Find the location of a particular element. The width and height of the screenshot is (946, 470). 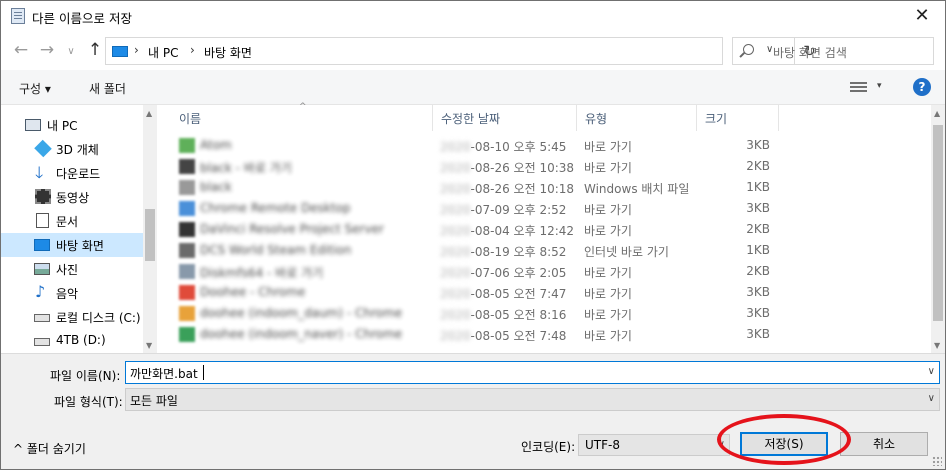

sidebar-item-pictures: 사진 is located at coordinates (72, 269).